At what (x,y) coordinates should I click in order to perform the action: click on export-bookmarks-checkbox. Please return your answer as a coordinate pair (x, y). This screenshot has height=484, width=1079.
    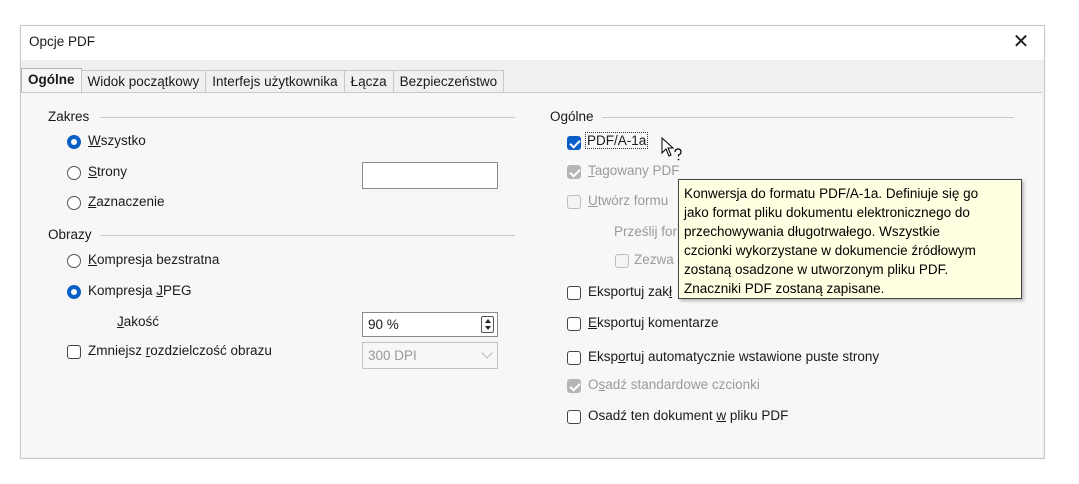
    Looking at the image, I should click on (574, 293).